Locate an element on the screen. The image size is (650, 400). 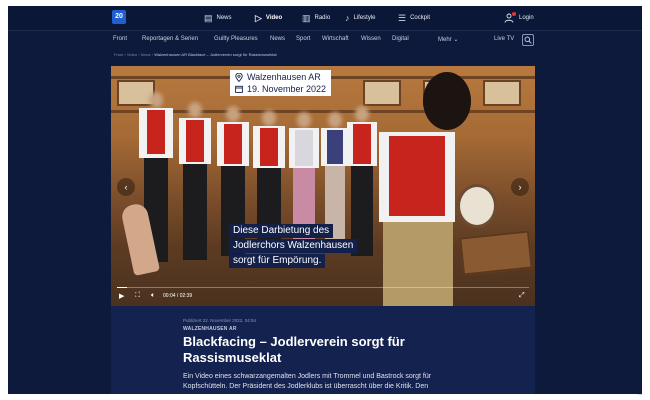
chevron-right-icon: › is located at coordinates (520, 187).